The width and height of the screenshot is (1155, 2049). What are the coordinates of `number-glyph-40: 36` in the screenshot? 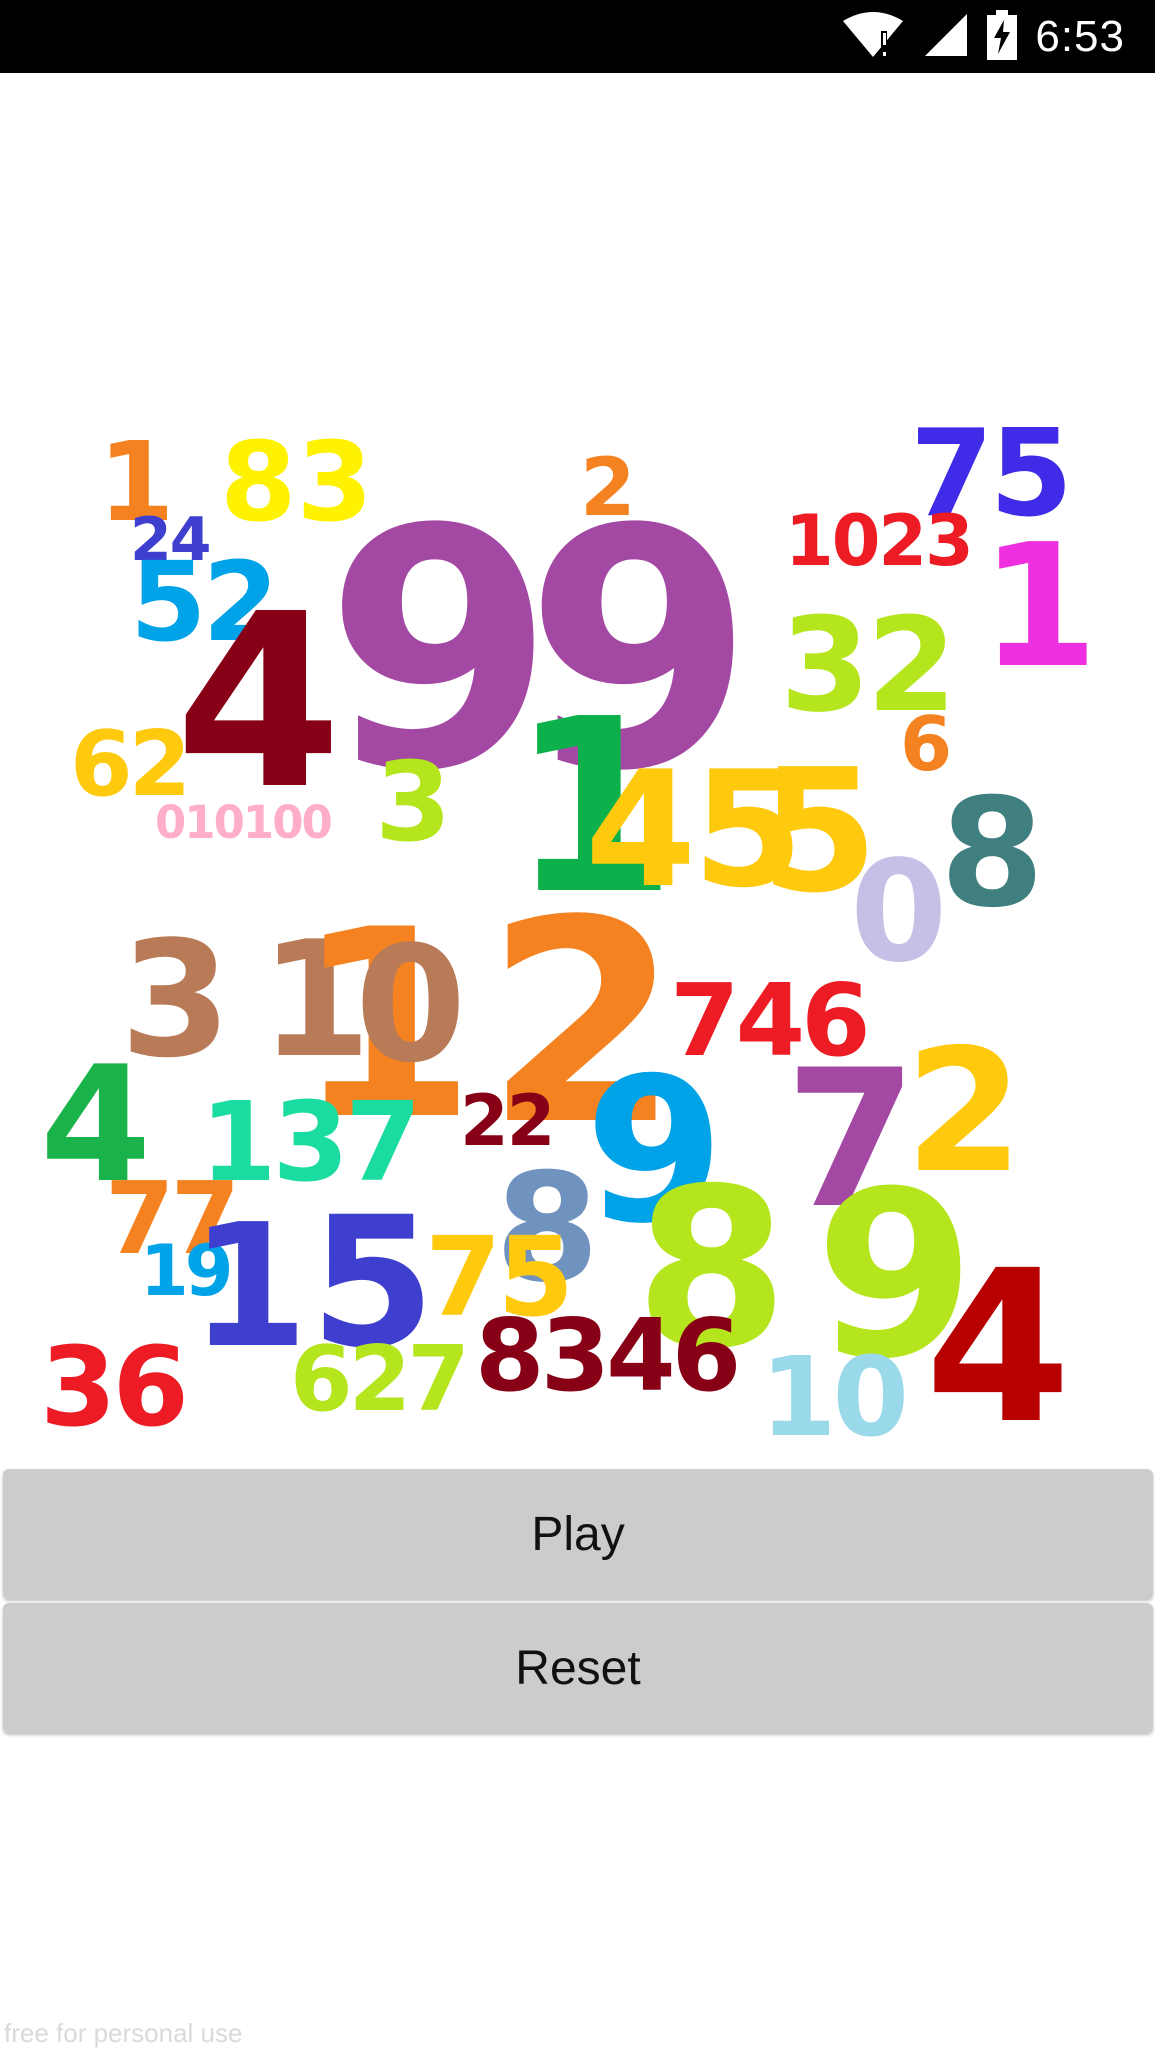 It's located at (112, 1384).